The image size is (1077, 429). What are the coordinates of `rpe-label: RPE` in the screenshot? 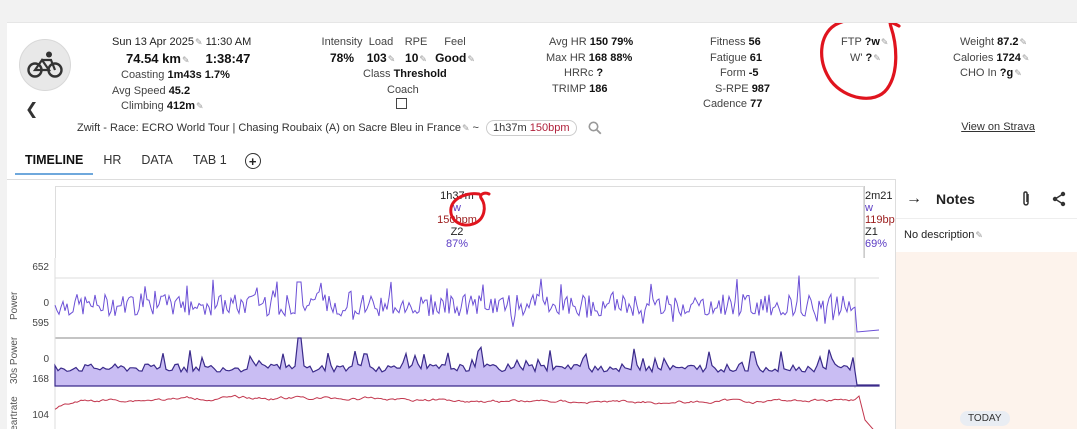 It's located at (416, 42).